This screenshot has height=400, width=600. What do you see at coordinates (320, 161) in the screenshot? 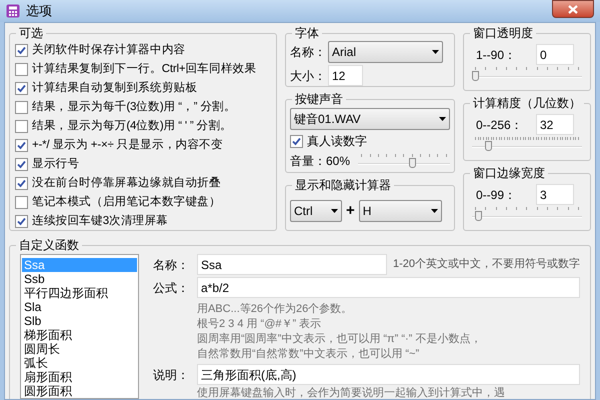
I see `volume-label: 音量：60%` at bounding box center [320, 161].